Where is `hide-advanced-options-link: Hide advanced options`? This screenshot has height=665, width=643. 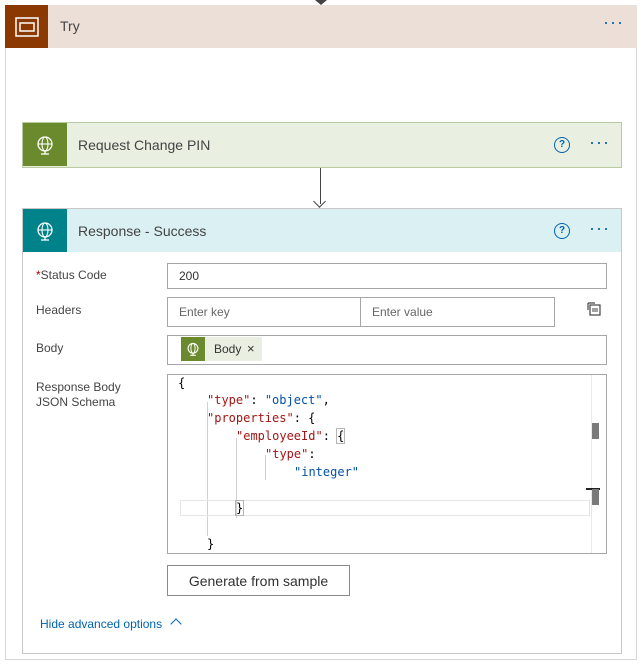
hide-advanced-options-link: Hide advanced options is located at coordinates (101, 624).